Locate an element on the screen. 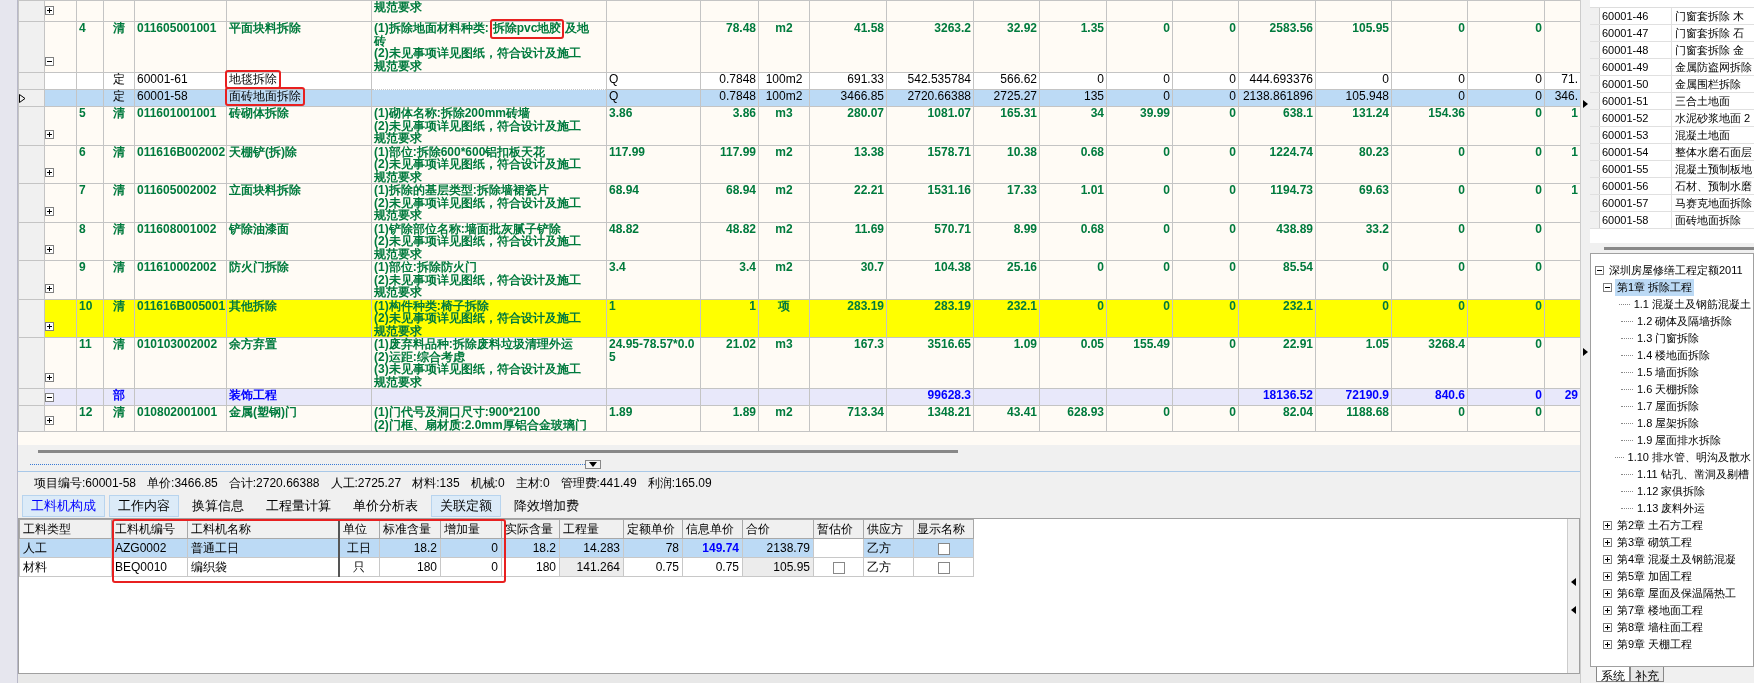 This screenshot has width=1754, height=683. tree-item: 1.3 门窗拆除 is located at coordinates (1668, 338).